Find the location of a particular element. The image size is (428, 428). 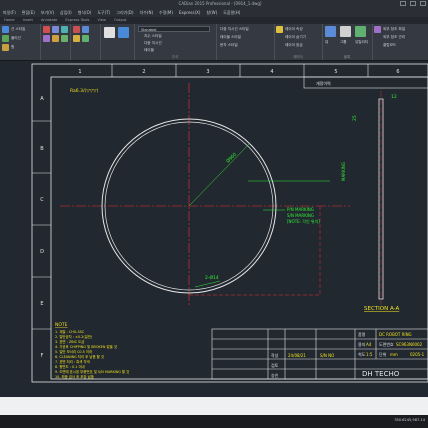

chamfer-icon is located at coordinates (85, 38).